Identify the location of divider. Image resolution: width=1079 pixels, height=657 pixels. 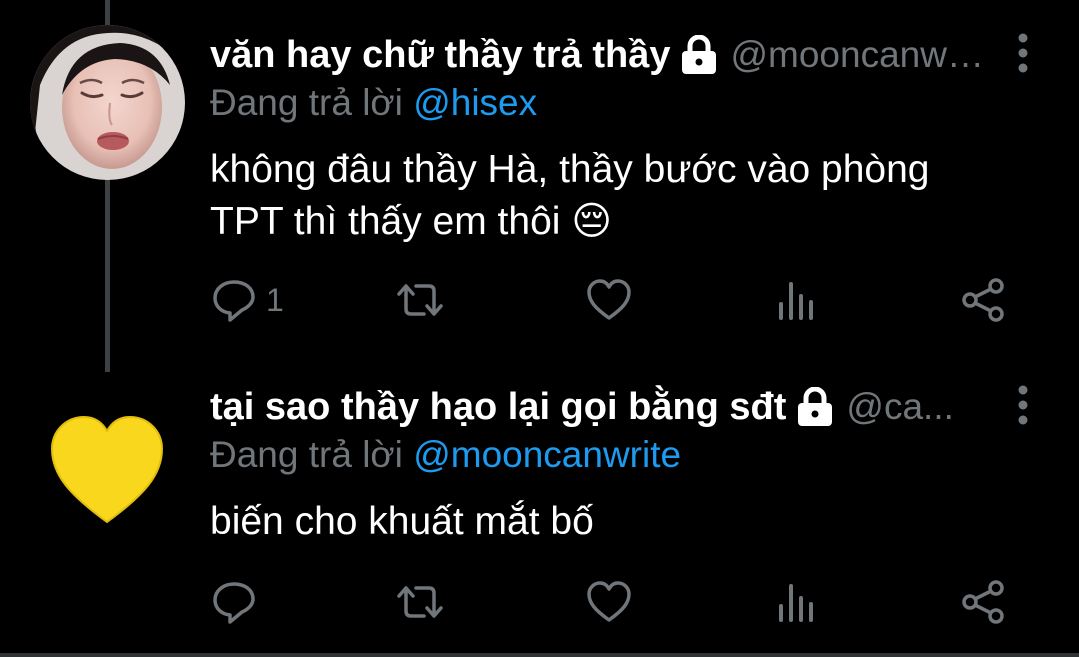
(539, 655).